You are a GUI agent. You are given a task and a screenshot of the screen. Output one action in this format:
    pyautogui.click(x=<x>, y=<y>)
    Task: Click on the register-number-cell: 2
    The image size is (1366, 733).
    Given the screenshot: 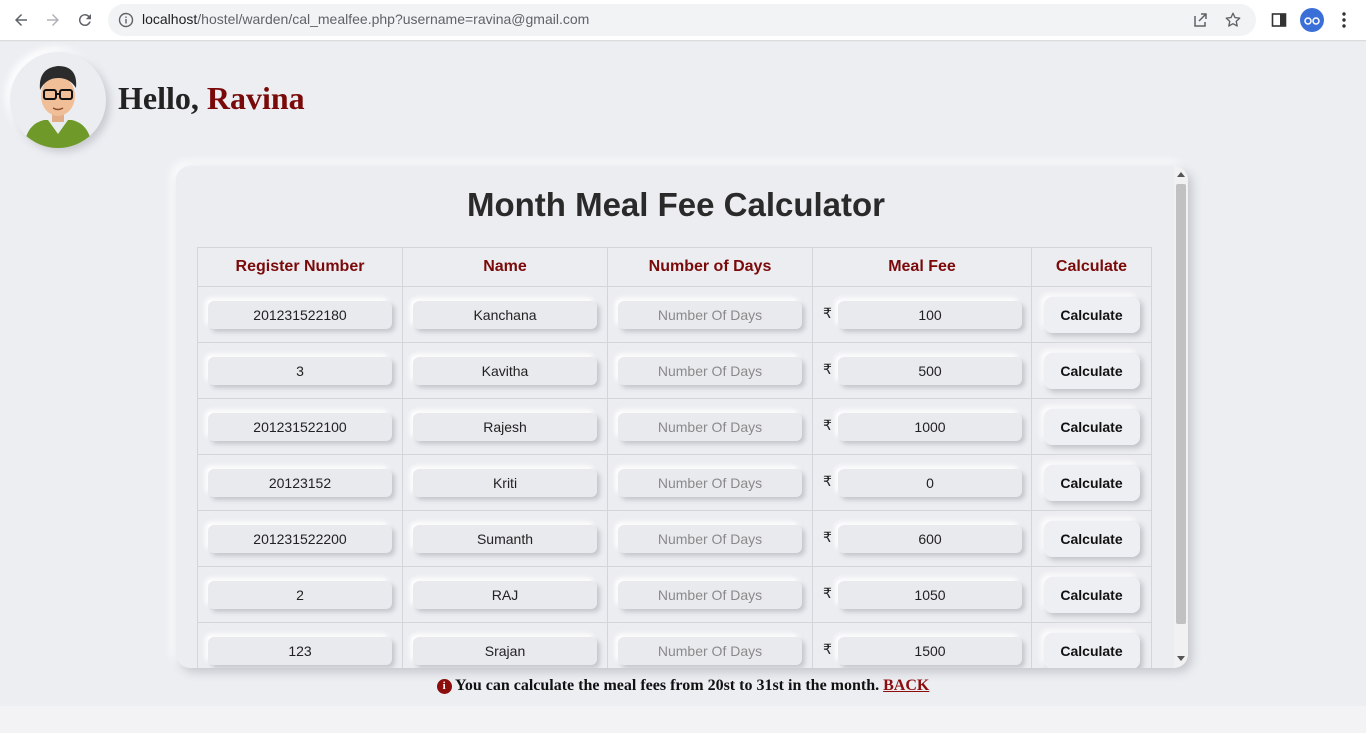 What is the action you would take?
    pyautogui.click(x=300, y=594)
    